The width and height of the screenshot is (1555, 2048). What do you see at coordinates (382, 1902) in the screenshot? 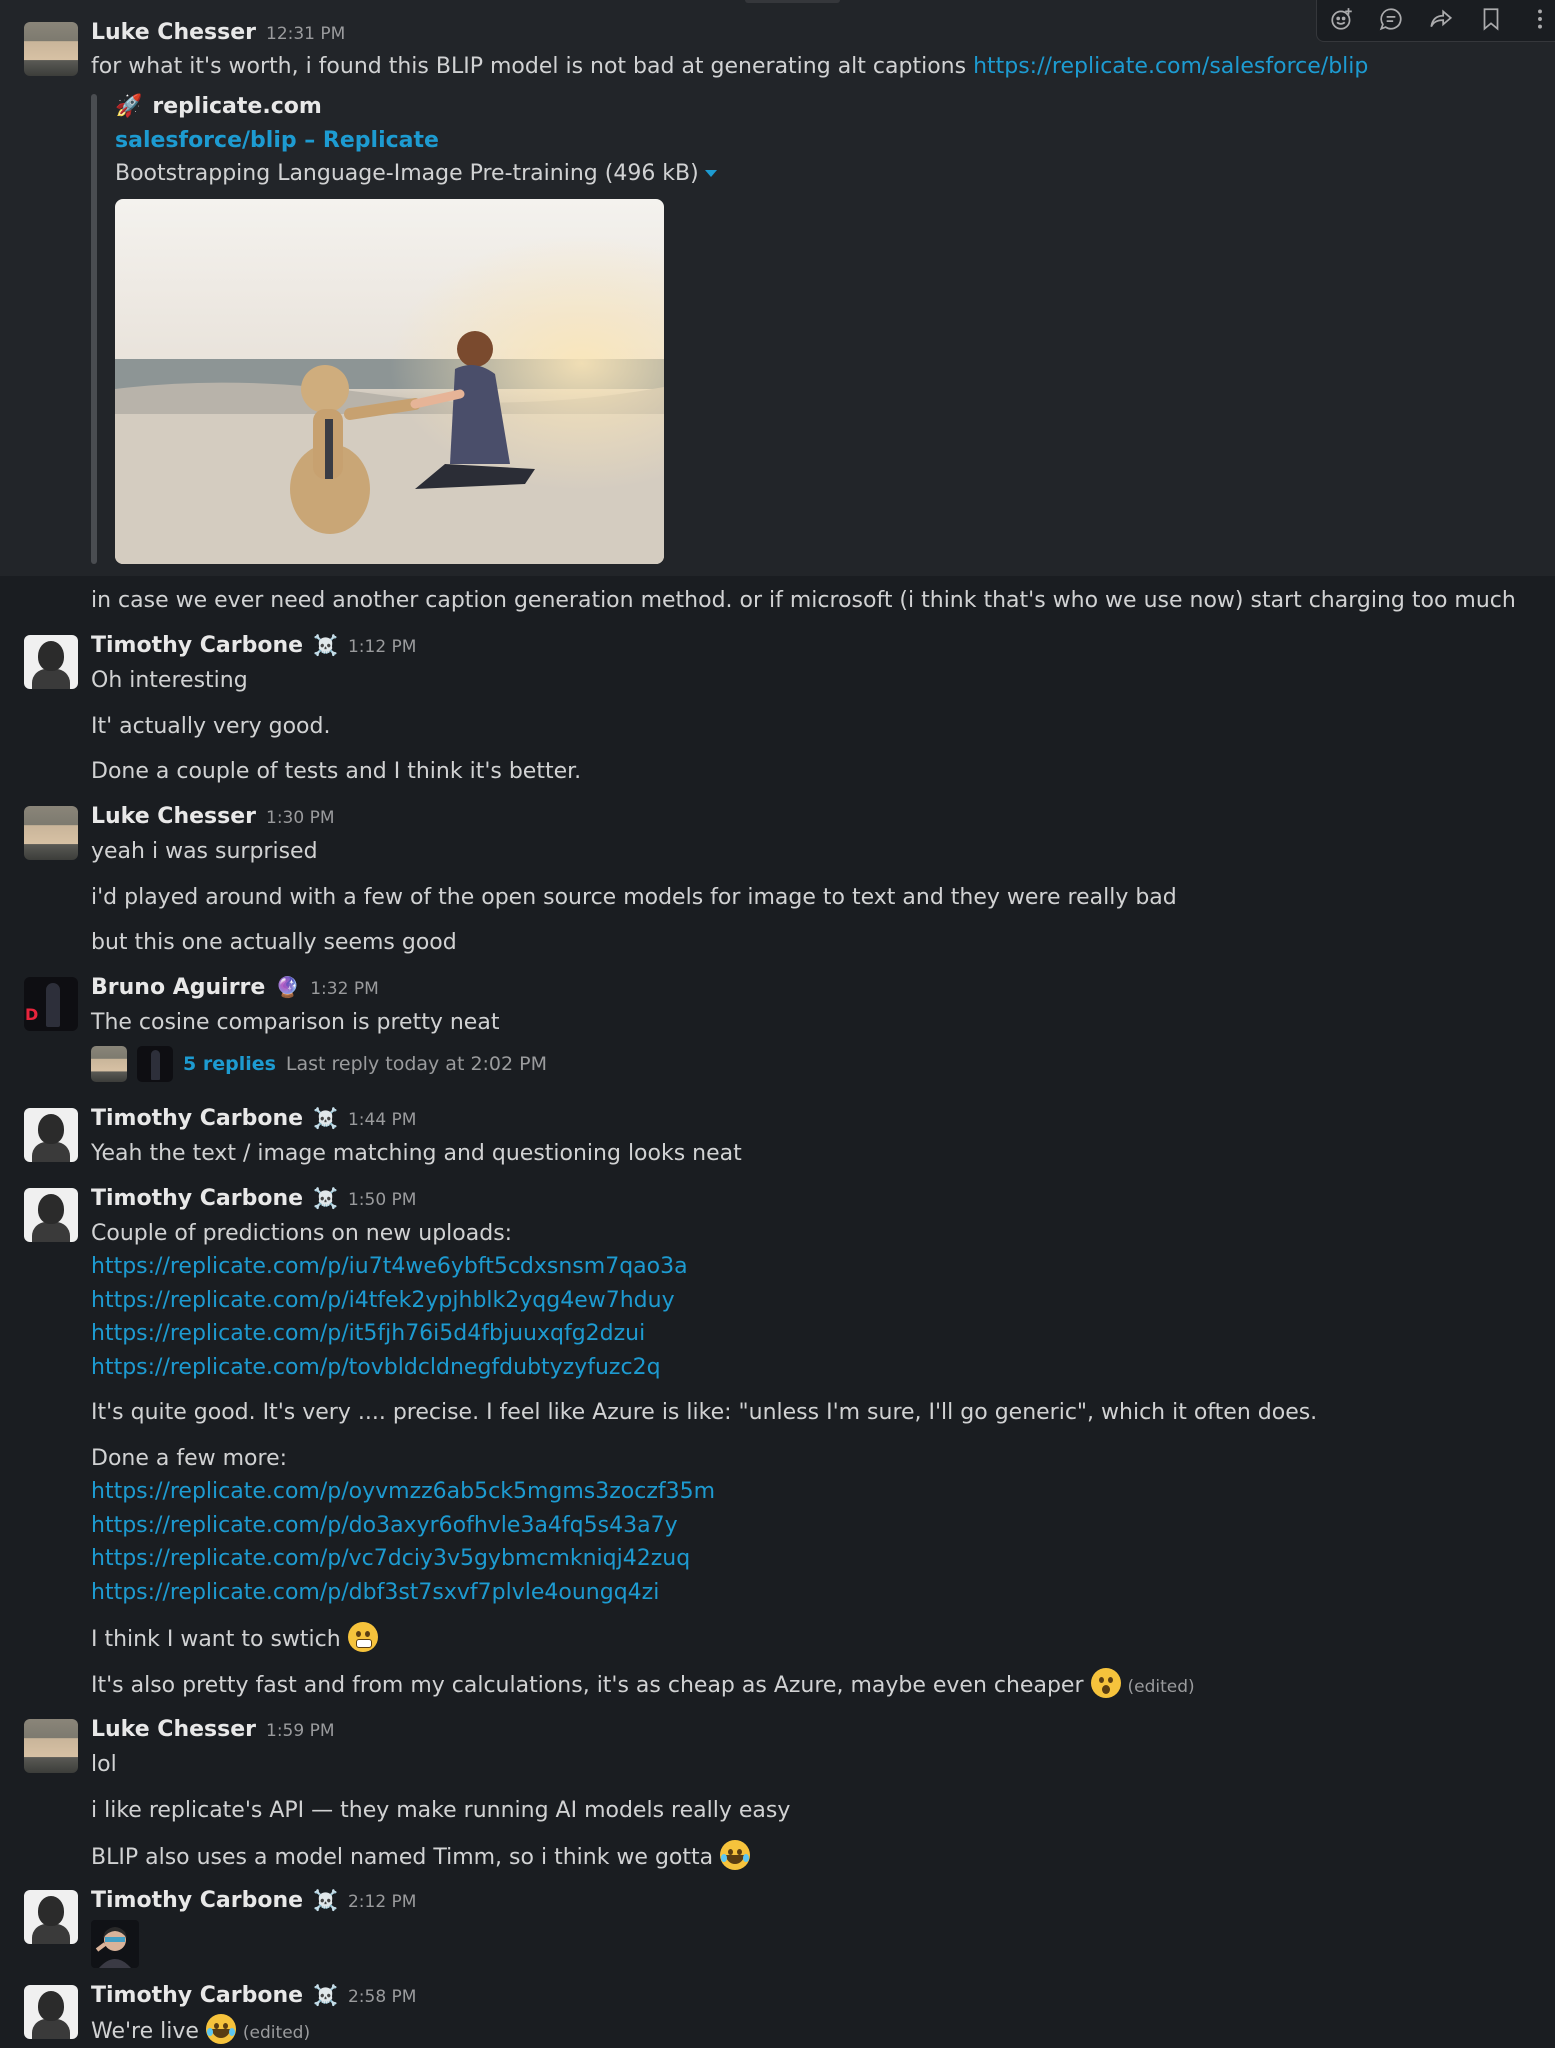
I see `message-timestamp: 2:12 PM` at bounding box center [382, 1902].